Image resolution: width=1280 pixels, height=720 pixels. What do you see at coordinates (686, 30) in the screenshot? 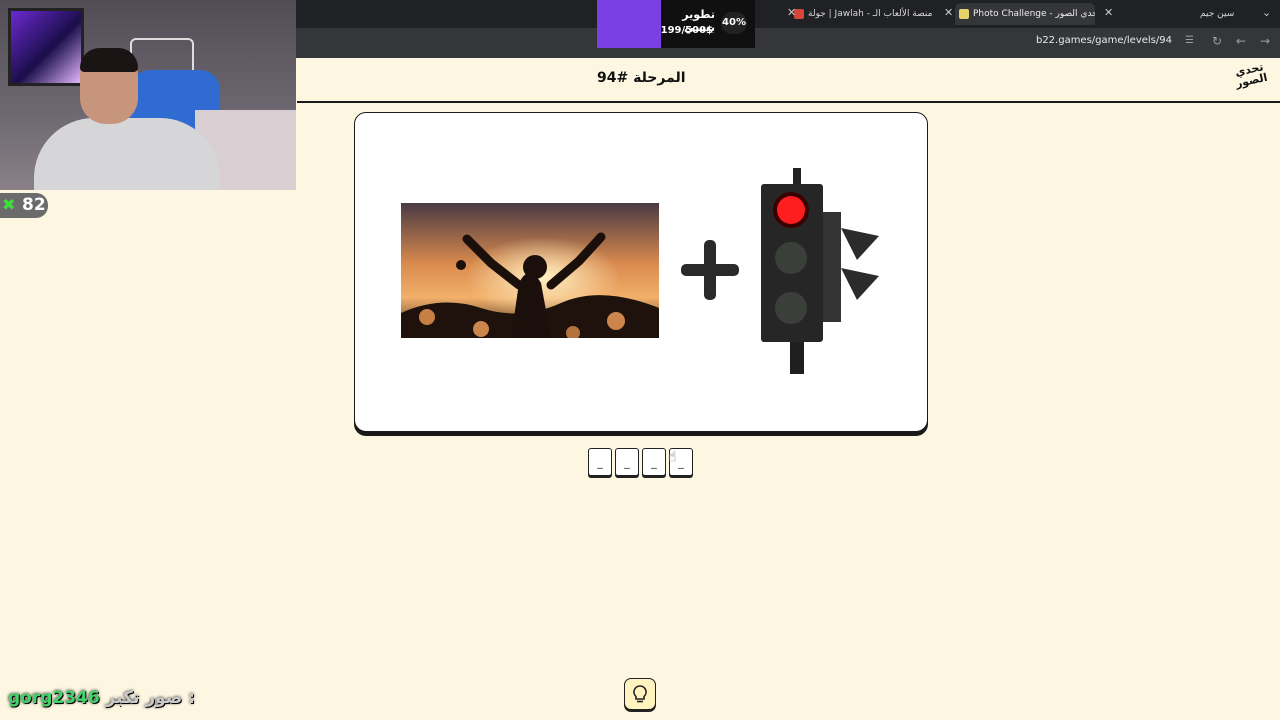
I see `goal-amount: 199/500$` at bounding box center [686, 30].